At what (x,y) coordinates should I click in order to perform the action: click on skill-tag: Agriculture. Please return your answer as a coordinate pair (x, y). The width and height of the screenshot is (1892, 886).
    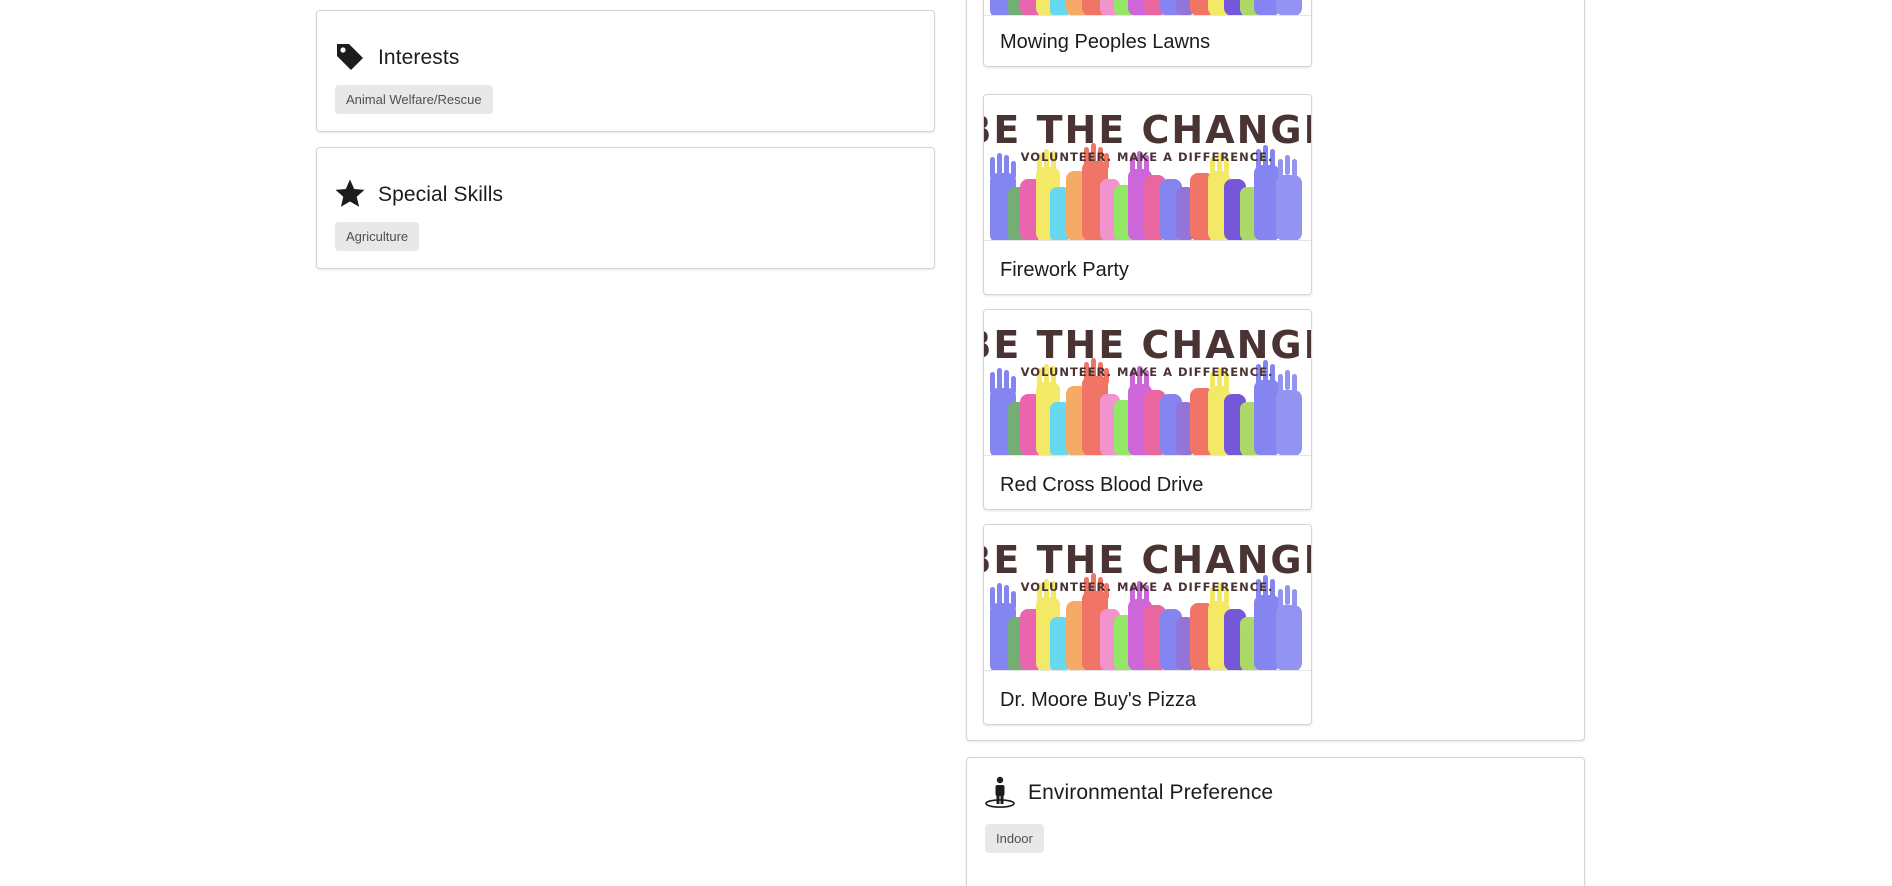
    Looking at the image, I should click on (377, 236).